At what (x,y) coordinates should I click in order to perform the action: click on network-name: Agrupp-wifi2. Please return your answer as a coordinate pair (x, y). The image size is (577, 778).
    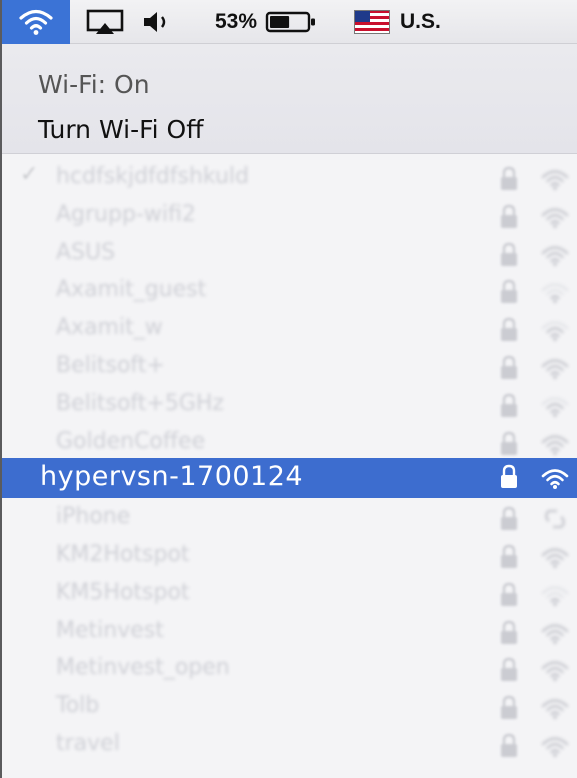
    Looking at the image, I should click on (126, 214).